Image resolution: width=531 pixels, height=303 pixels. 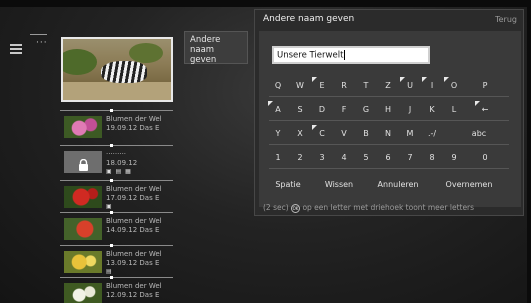 I want to click on keyboard-key: V, so click(x=344, y=134).